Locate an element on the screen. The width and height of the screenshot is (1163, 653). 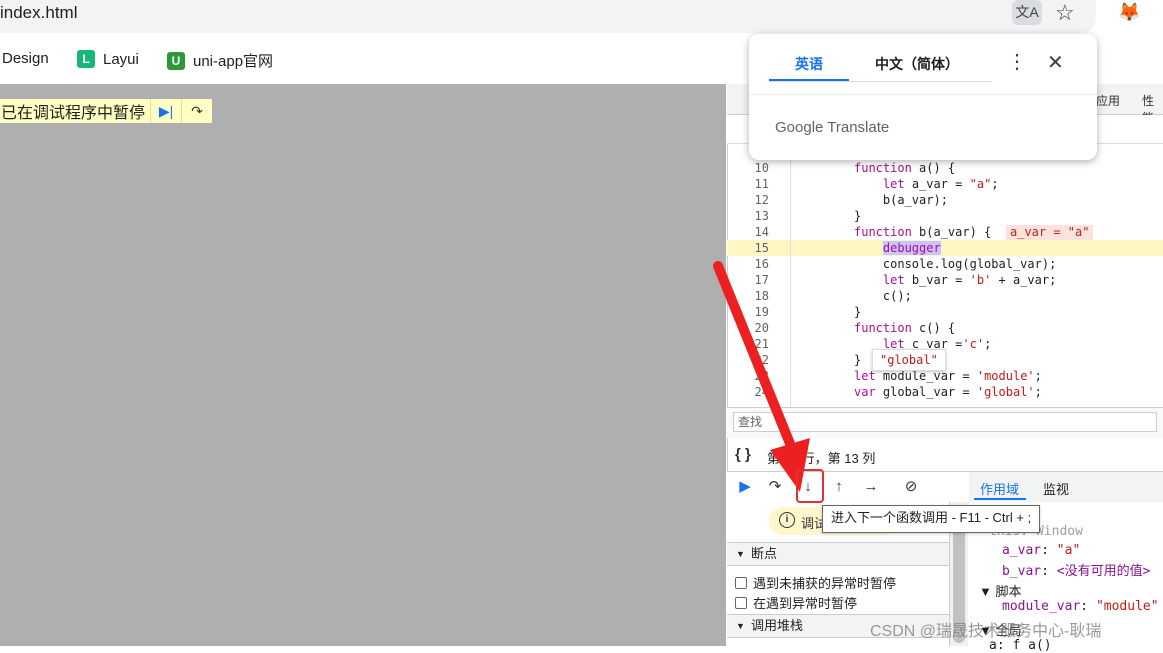
watermark-text: CSDN @瑞晟技术服务中心-耿瑞 is located at coordinates (986, 631).